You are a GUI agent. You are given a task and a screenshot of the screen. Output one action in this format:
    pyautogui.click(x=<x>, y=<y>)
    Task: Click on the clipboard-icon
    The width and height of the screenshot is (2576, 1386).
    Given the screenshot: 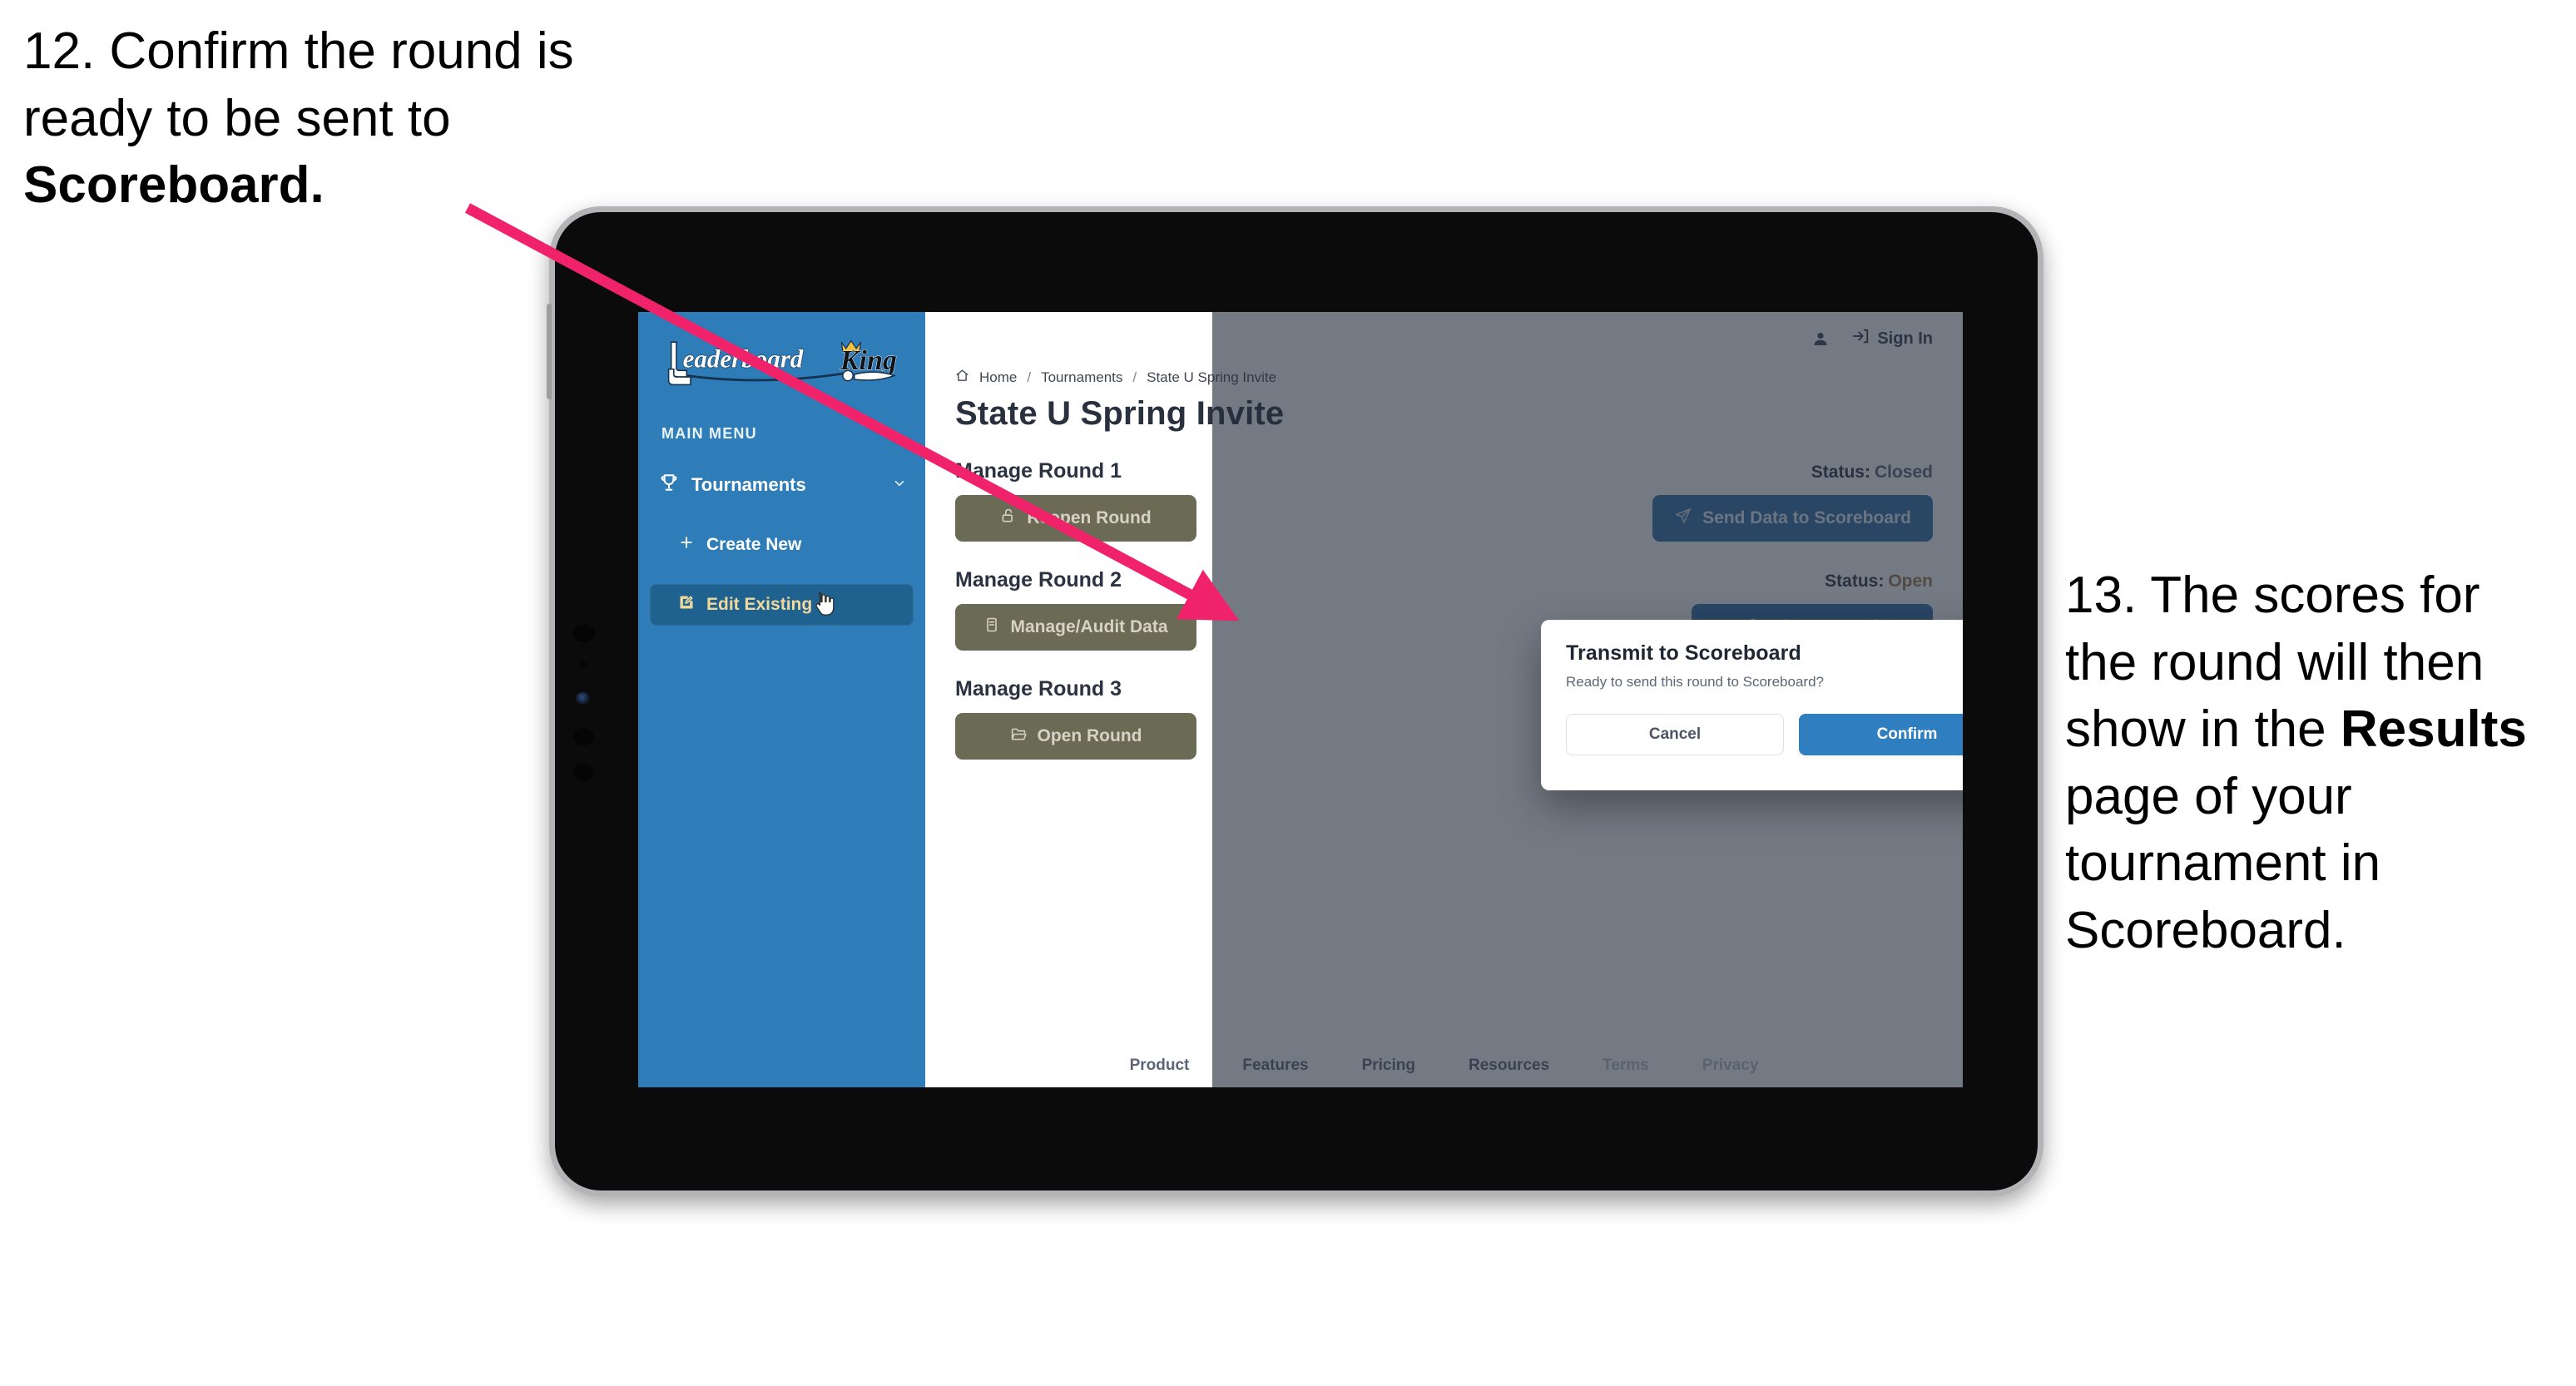 What is the action you would take?
    pyautogui.click(x=992, y=627)
    